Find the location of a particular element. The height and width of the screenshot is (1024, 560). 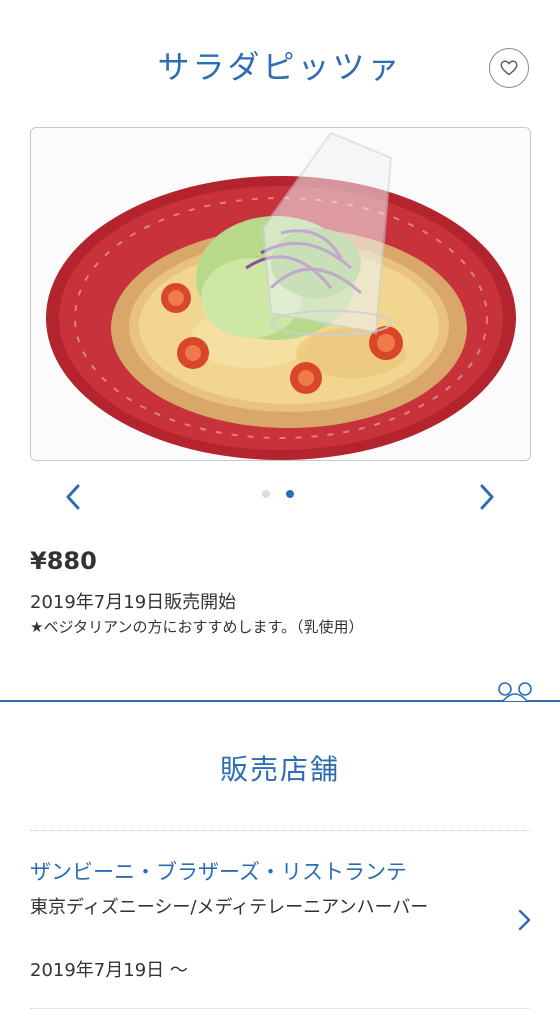

page-title: サラダピッツァ is located at coordinates (280, 67).